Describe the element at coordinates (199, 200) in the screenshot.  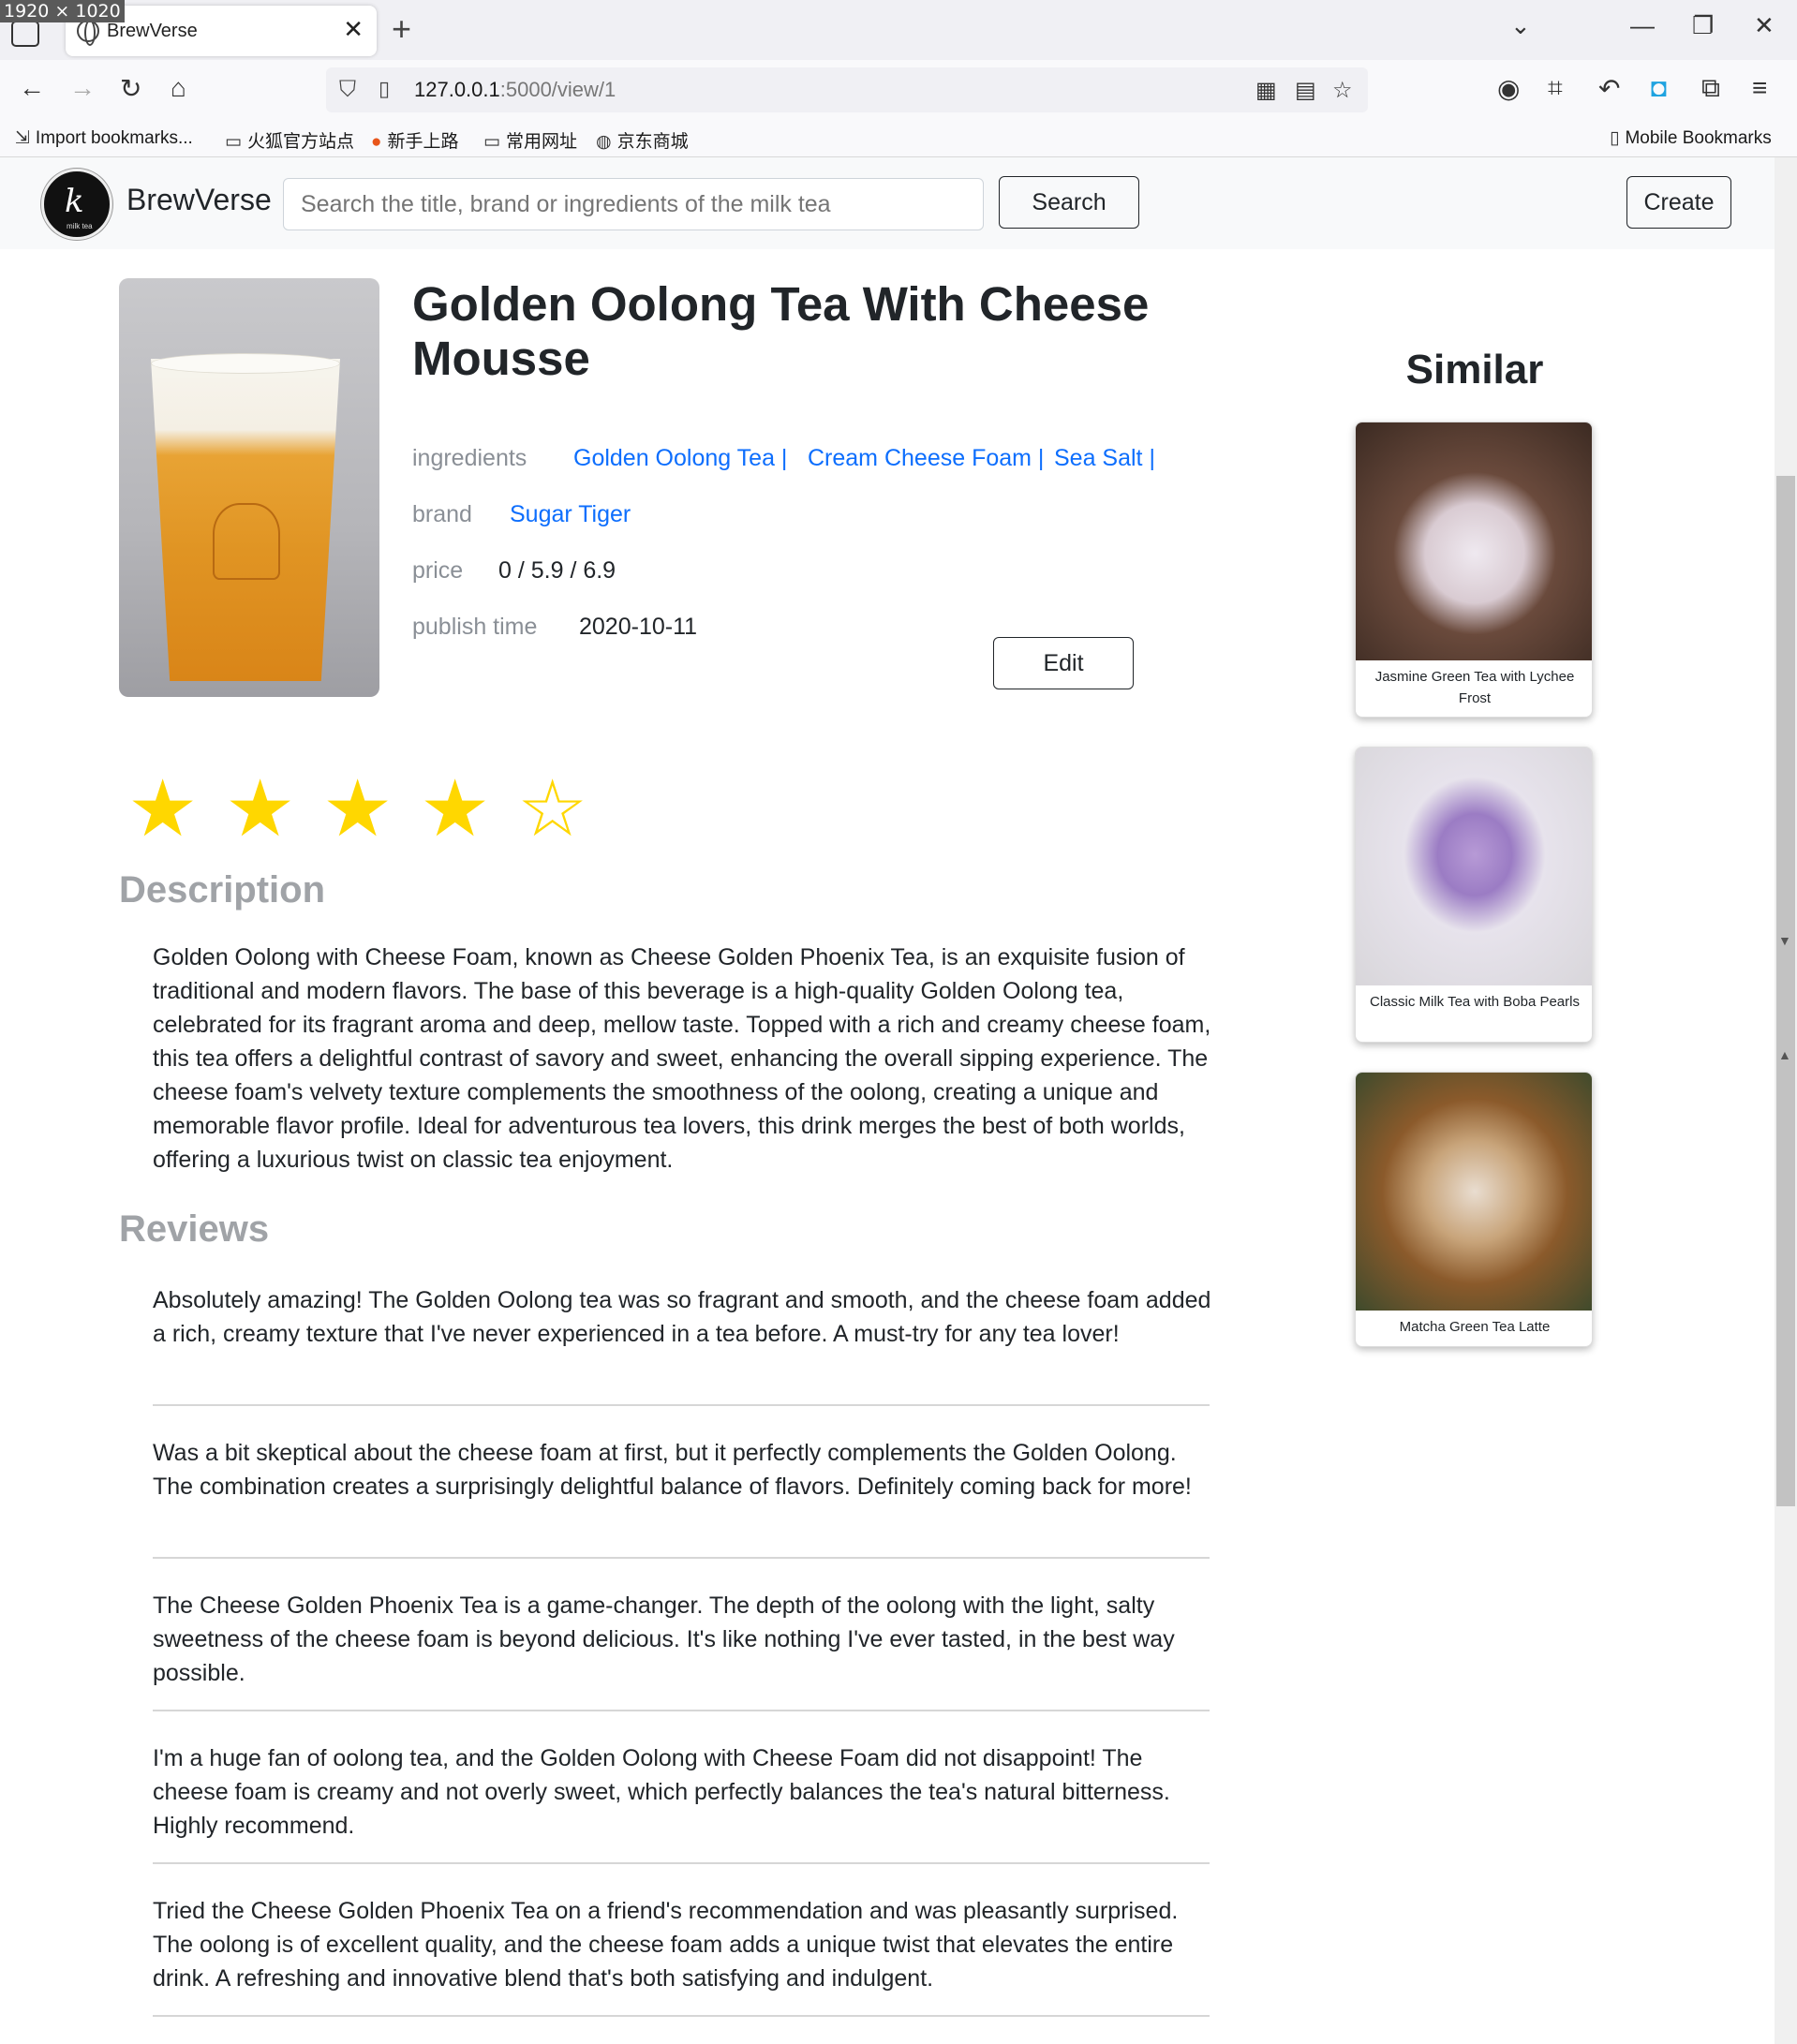
I see `brand-name: BrewVerse` at that location.